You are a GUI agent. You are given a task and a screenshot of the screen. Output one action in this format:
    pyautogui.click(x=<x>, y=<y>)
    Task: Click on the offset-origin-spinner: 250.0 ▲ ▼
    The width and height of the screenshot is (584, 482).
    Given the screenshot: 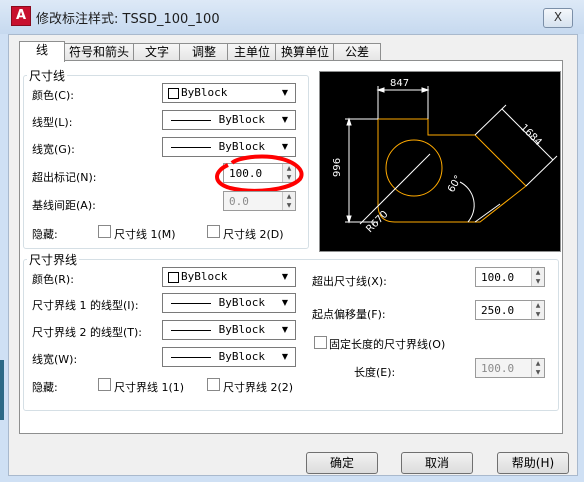 What is the action you would take?
    pyautogui.click(x=510, y=310)
    